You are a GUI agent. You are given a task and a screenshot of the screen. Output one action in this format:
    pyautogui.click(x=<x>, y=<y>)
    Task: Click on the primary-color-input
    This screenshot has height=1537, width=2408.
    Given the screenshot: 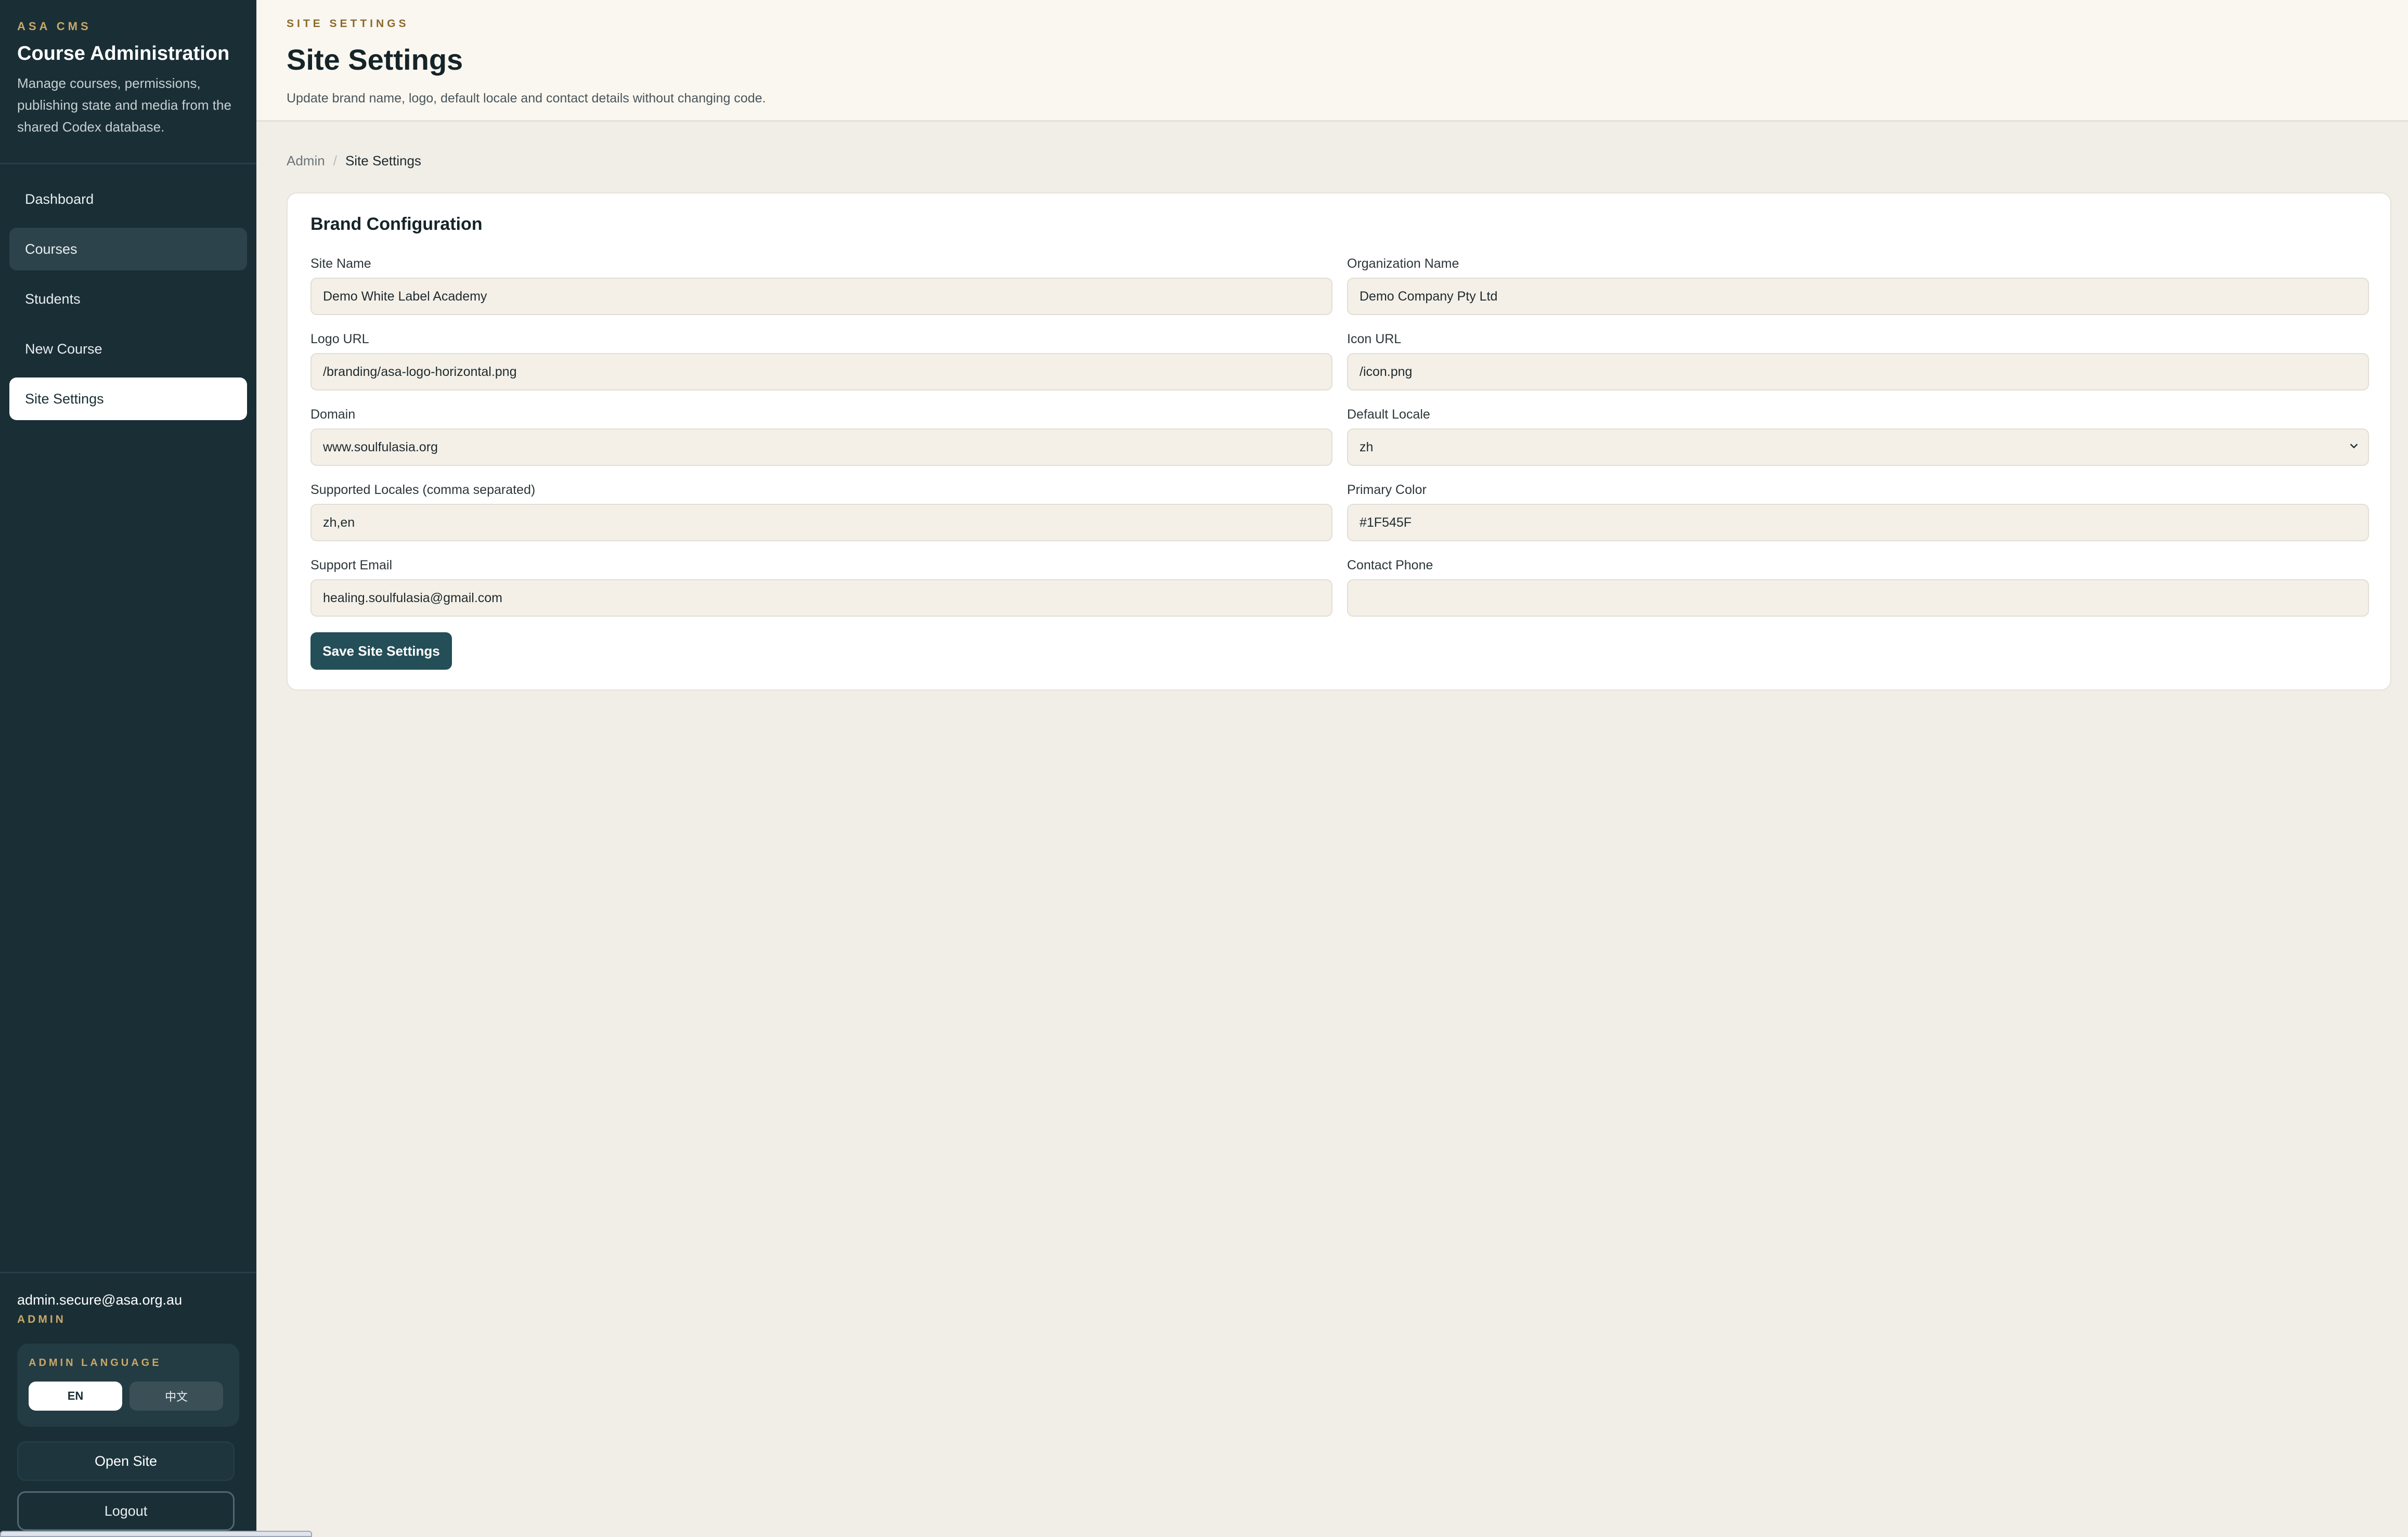 What is the action you would take?
    pyautogui.click(x=1858, y=522)
    